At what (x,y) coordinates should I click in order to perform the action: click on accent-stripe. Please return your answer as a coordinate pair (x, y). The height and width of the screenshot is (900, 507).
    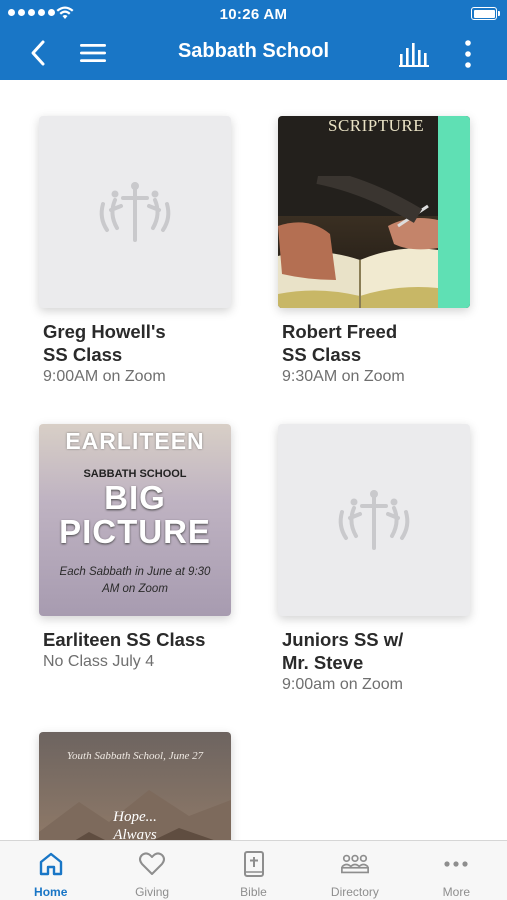
    Looking at the image, I should click on (454, 212).